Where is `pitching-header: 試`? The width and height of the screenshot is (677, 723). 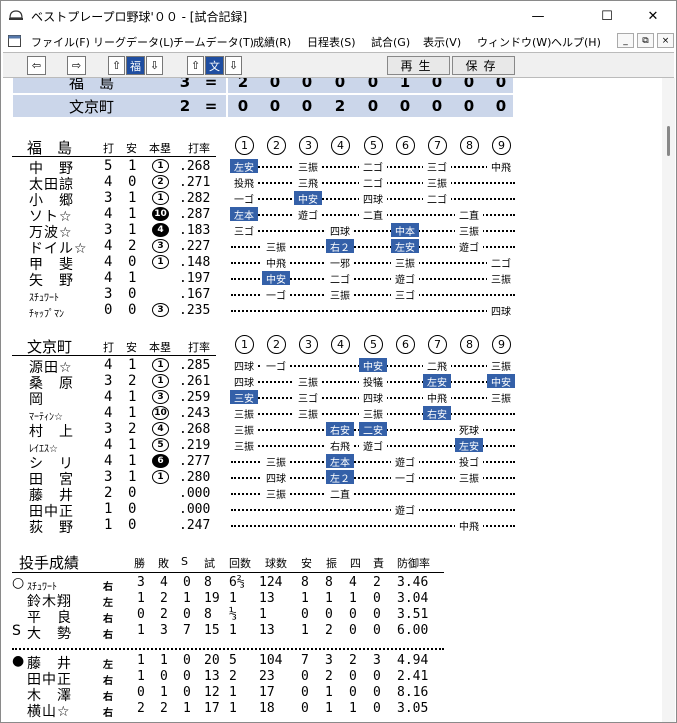 pitching-header: 試 is located at coordinates (209, 563).